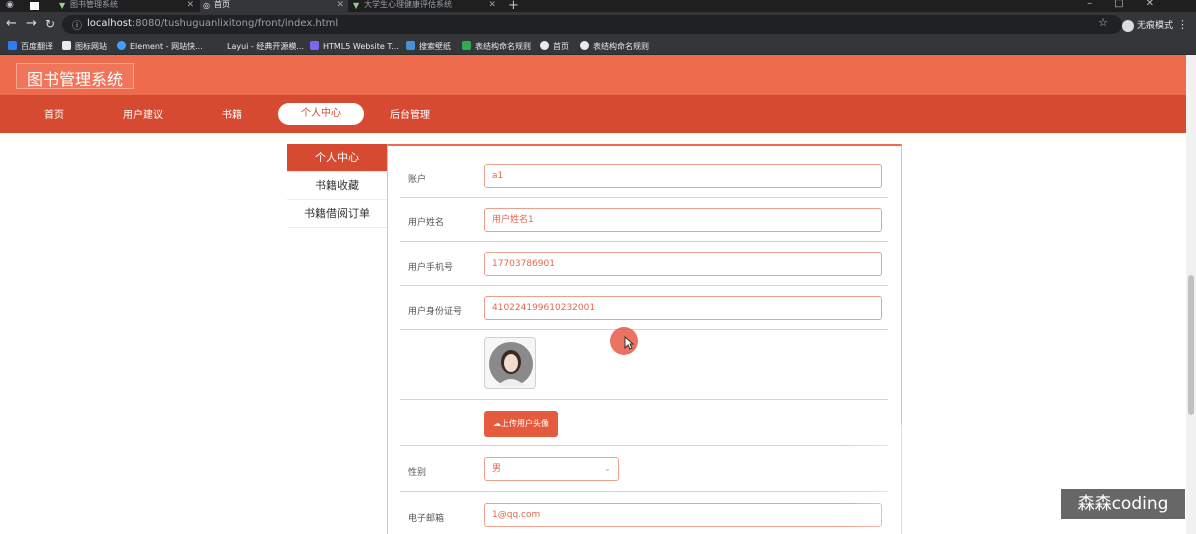 Image resolution: width=1196 pixels, height=534 pixels. I want to click on side-item-borrow-orders: 书籍借阅订单, so click(337, 214).